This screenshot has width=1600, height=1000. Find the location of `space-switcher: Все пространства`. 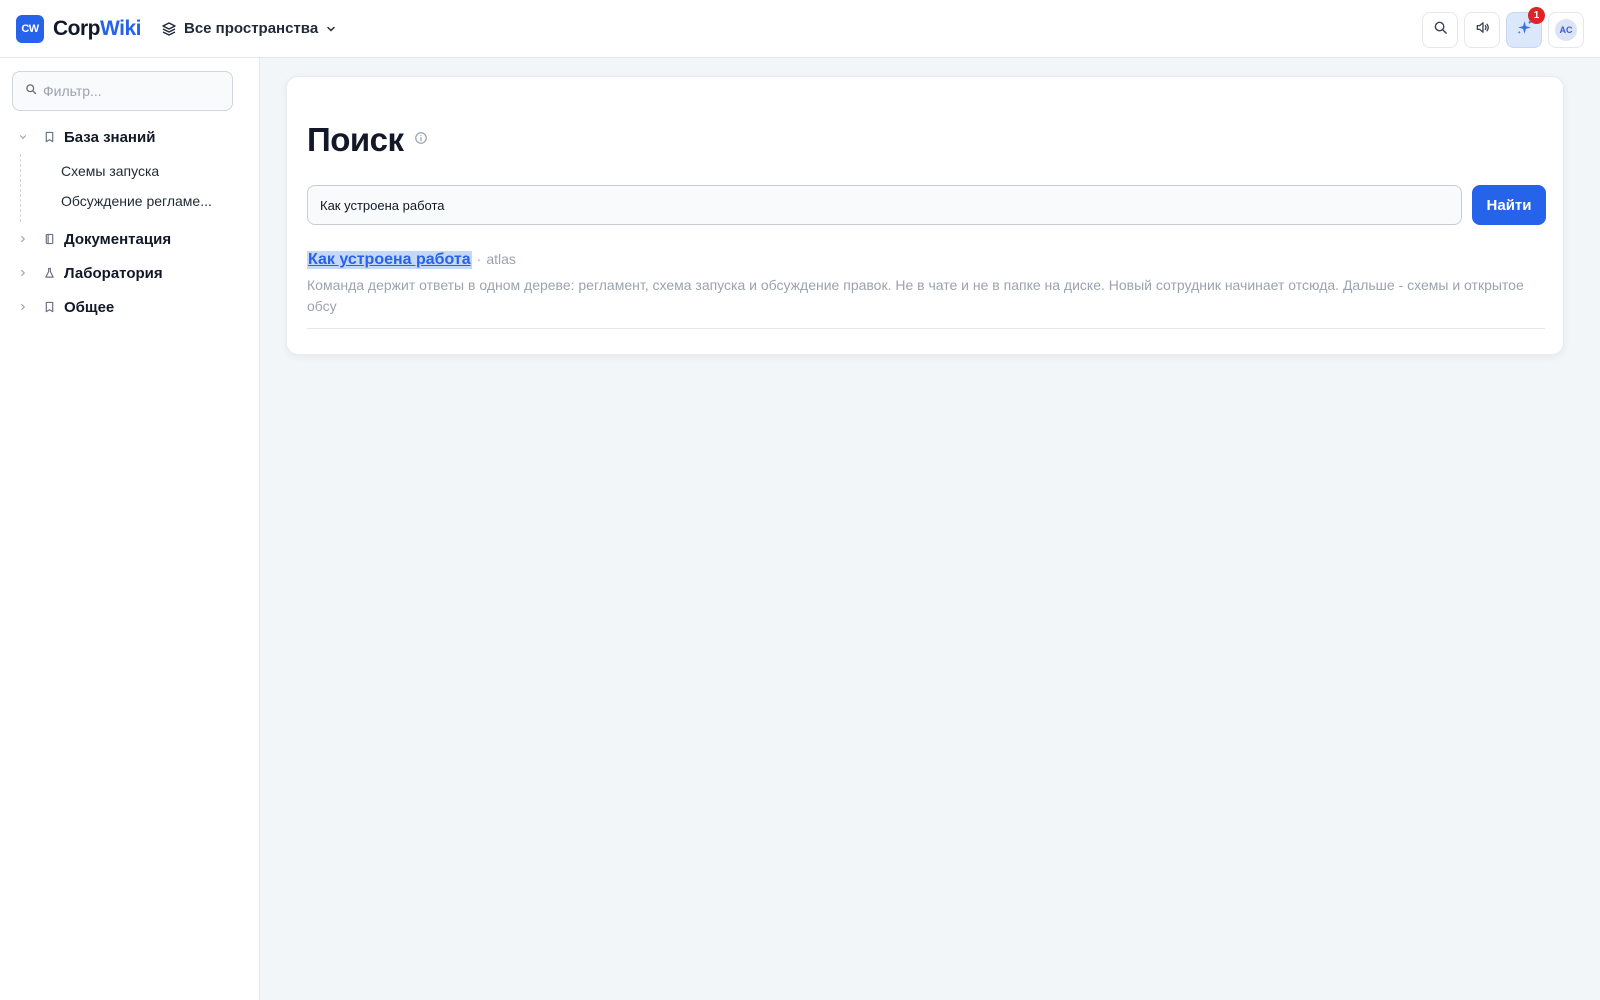

space-switcher: Все пространства is located at coordinates (249, 28).